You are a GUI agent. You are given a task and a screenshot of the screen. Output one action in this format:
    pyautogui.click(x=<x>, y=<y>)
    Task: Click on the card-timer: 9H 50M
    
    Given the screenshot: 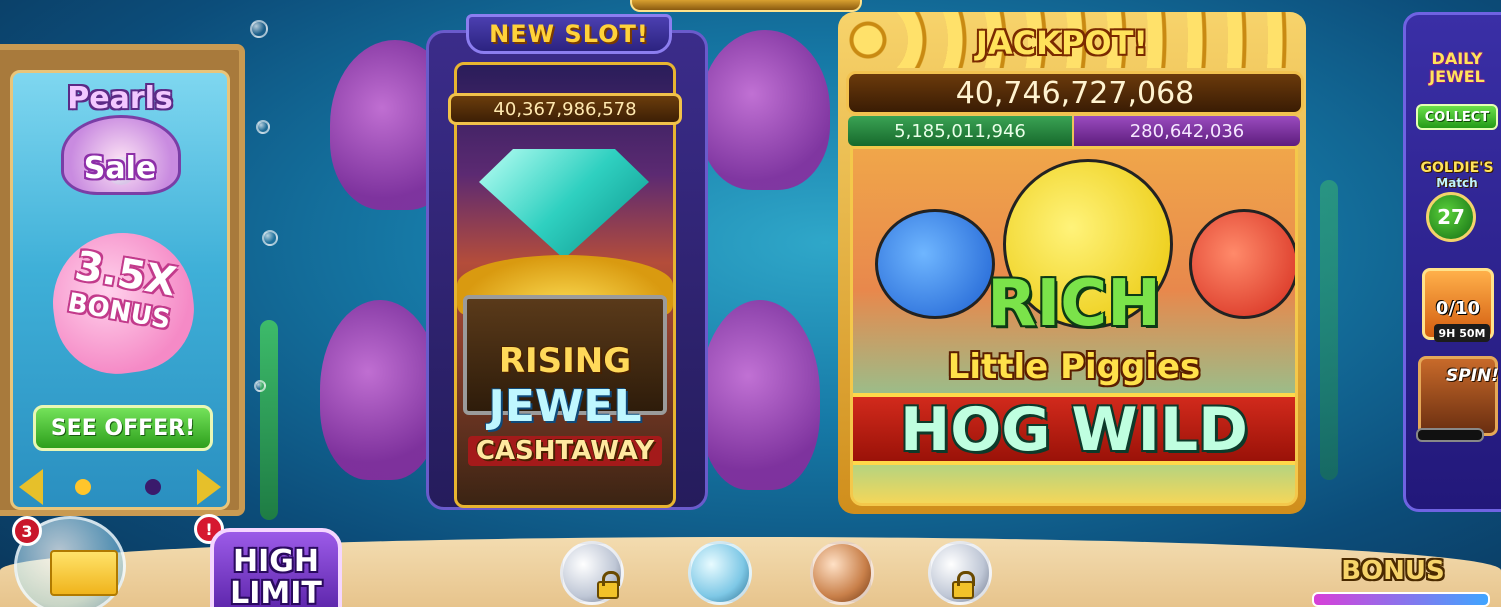 What is the action you would take?
    pyautogui.click(x=1462, y=333)
    